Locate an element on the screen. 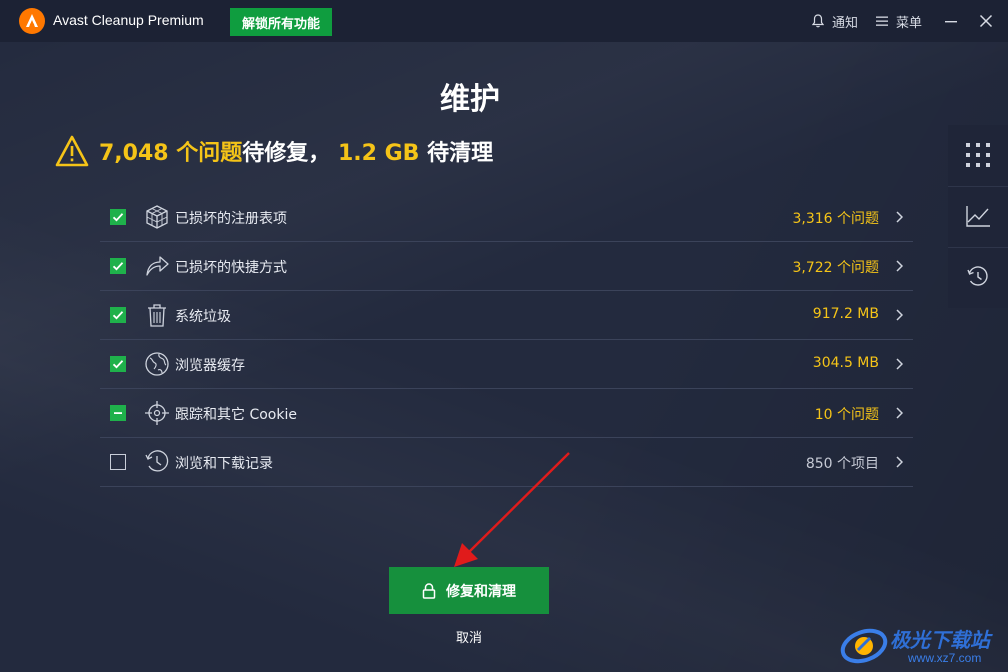 The width and height of the screenshot is (1008, 672). notifications-label: 通知 is located at coordinates (845, 23).